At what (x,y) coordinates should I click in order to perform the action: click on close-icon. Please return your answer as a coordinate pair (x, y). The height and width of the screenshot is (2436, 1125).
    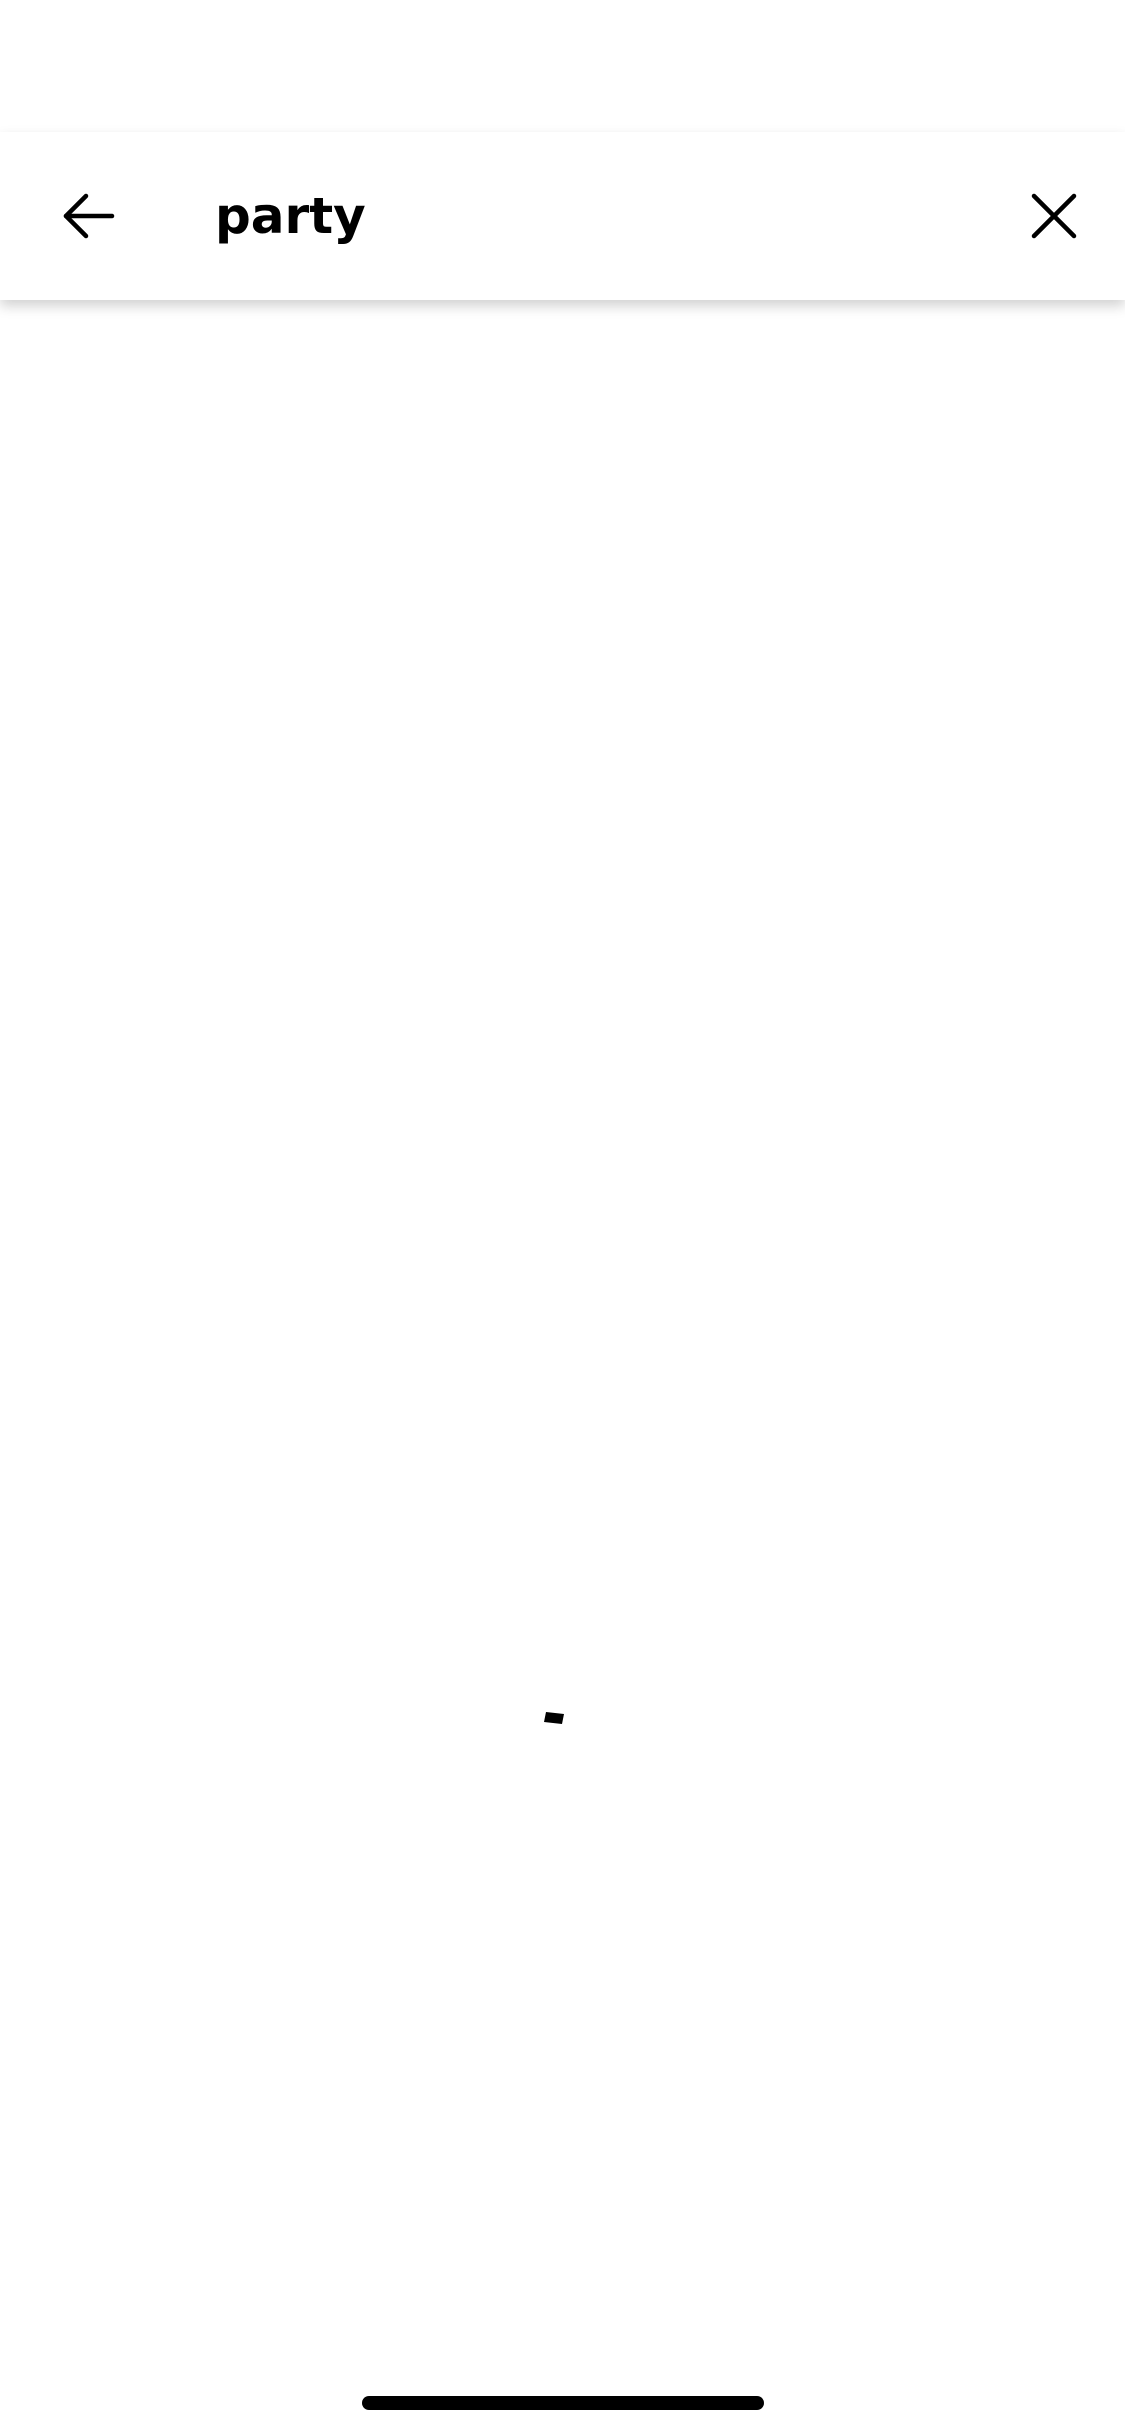
    Looking at the image, I should click on (1054, 216).